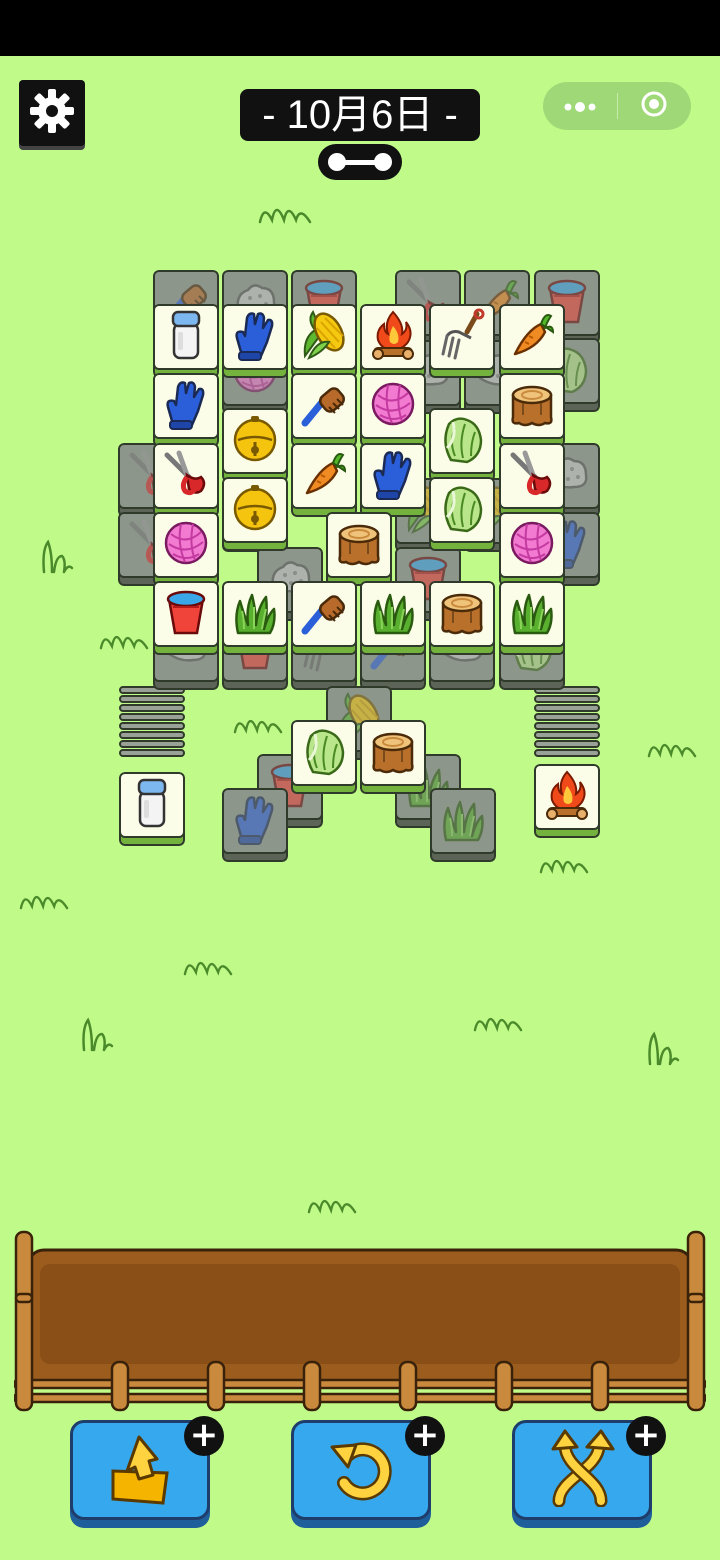 The image size is (720, 1560). What do you see at coordinates (425, 1436) in the screenshot?
I see `undo-add-badge: +` at bounding box center [425, 1436].